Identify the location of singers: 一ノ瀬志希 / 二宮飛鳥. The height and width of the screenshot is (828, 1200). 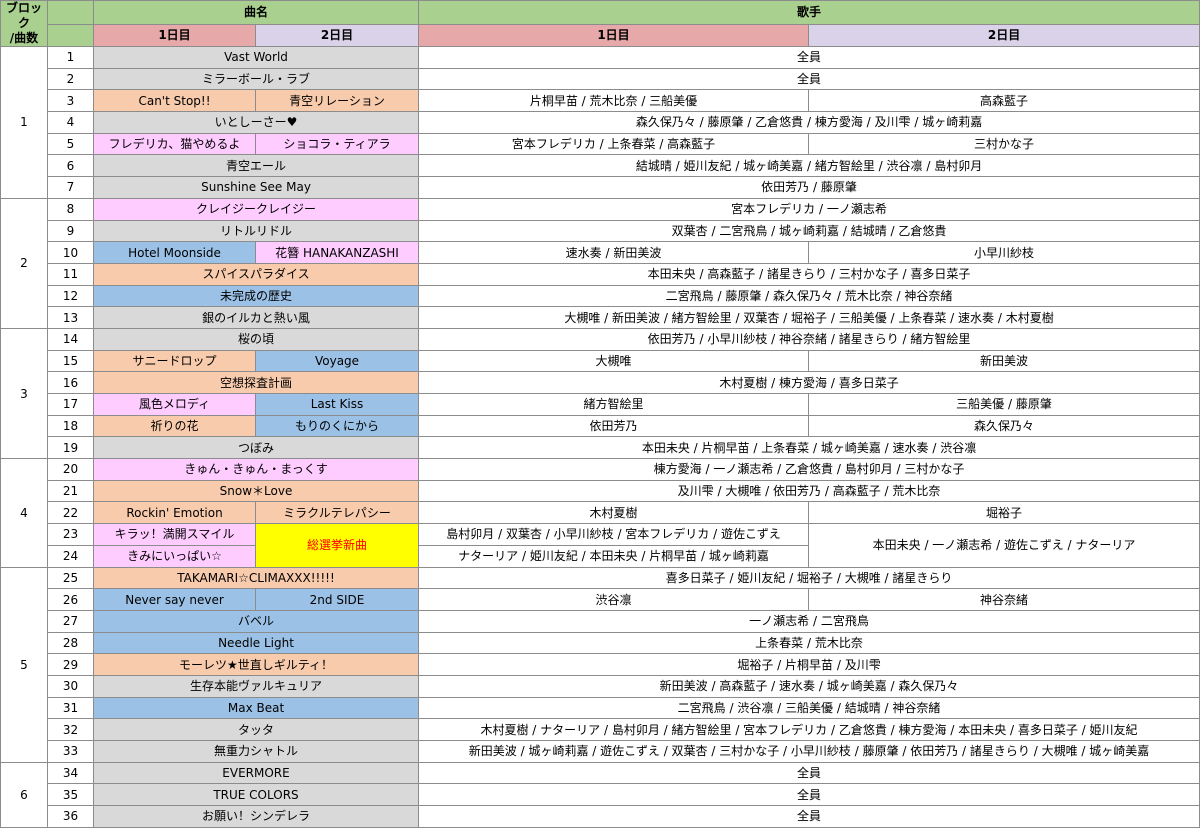
(809, 621).